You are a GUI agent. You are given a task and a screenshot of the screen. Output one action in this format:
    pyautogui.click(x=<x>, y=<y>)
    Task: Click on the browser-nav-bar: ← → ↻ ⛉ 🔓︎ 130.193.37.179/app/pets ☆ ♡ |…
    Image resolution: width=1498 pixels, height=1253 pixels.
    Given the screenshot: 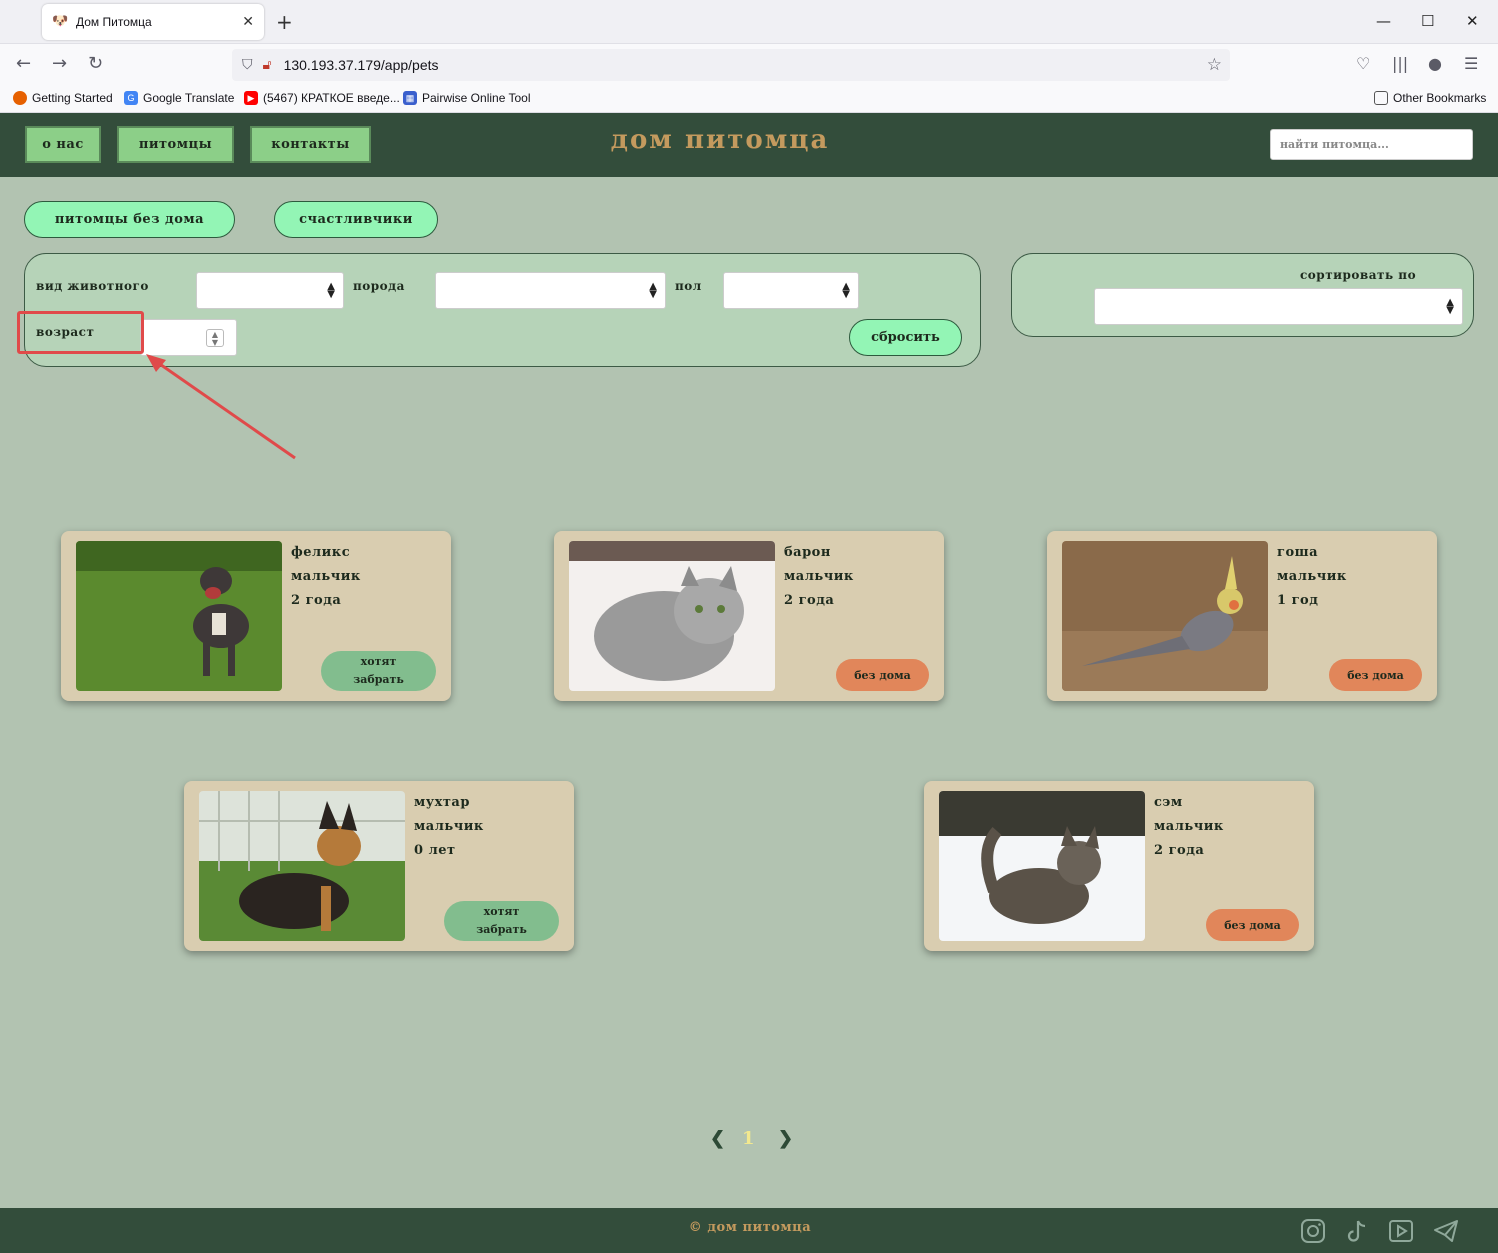 What is the action you would take?
    pyautogui.click(x=749, y=65)
    